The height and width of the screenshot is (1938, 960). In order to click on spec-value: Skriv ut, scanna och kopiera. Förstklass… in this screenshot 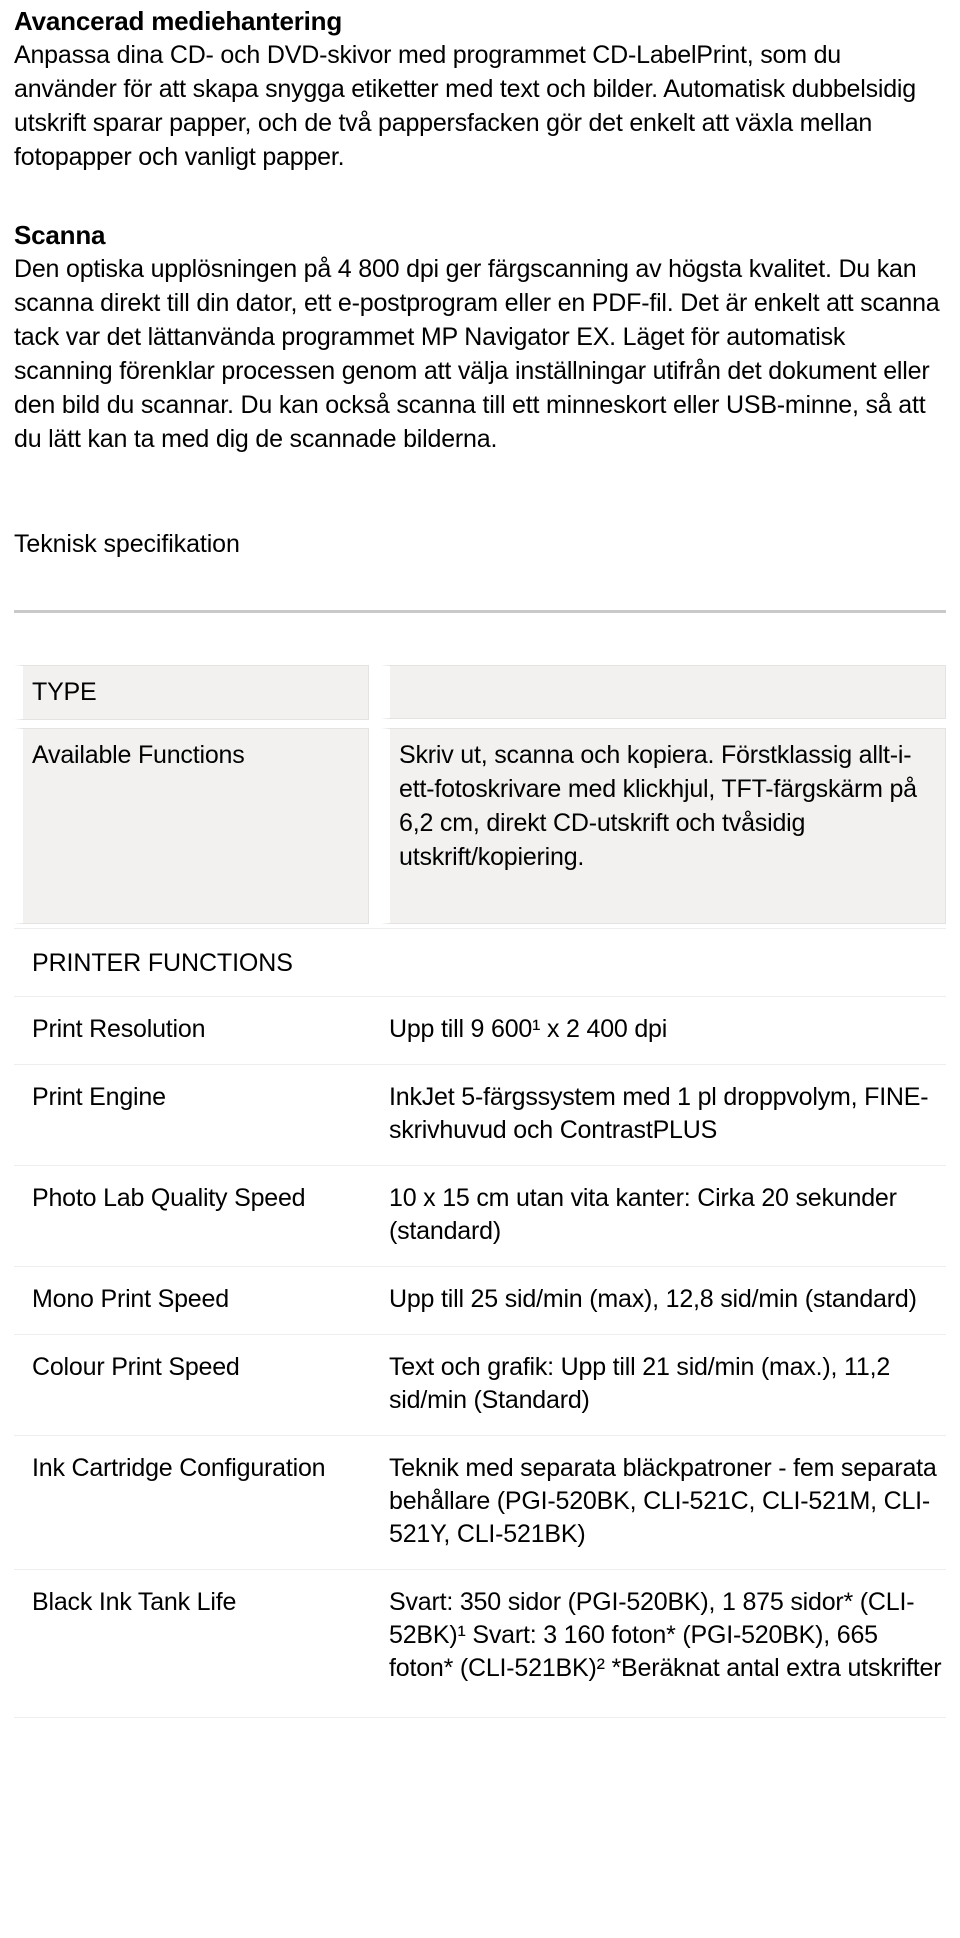, I will do `click(658, 806)`.